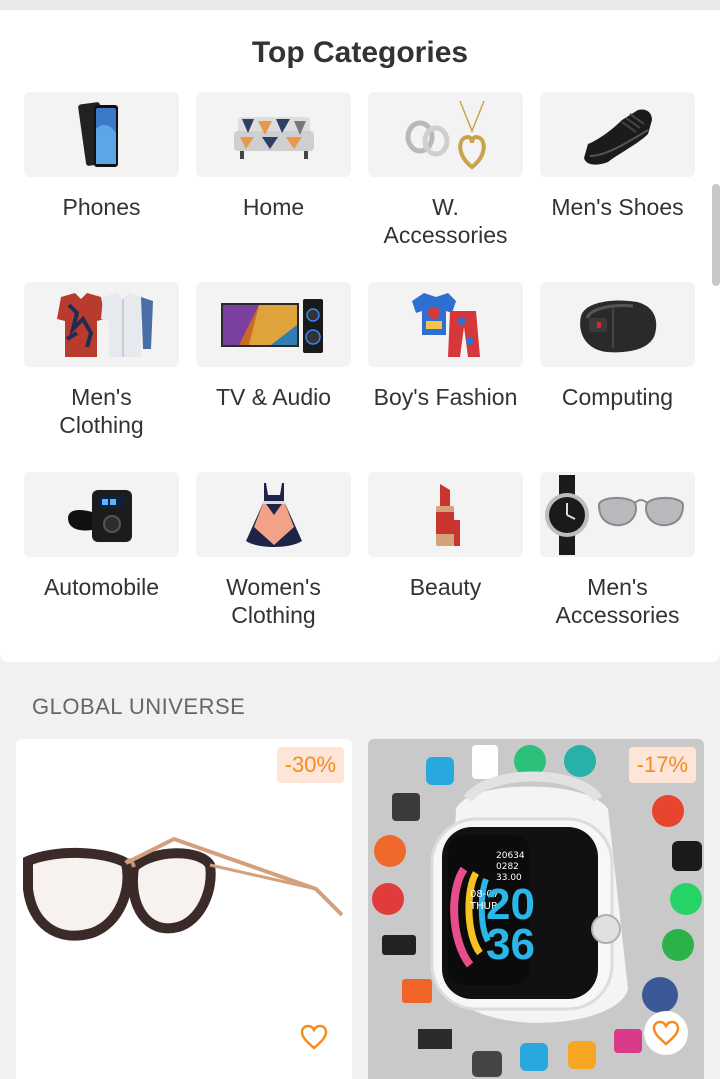 The height and width of the screenshot is (1079, 720). Describe the element at coordinates (445, 377) in the screenshot. I see `category-boys-fashion: Boy's Fashion` at that location.